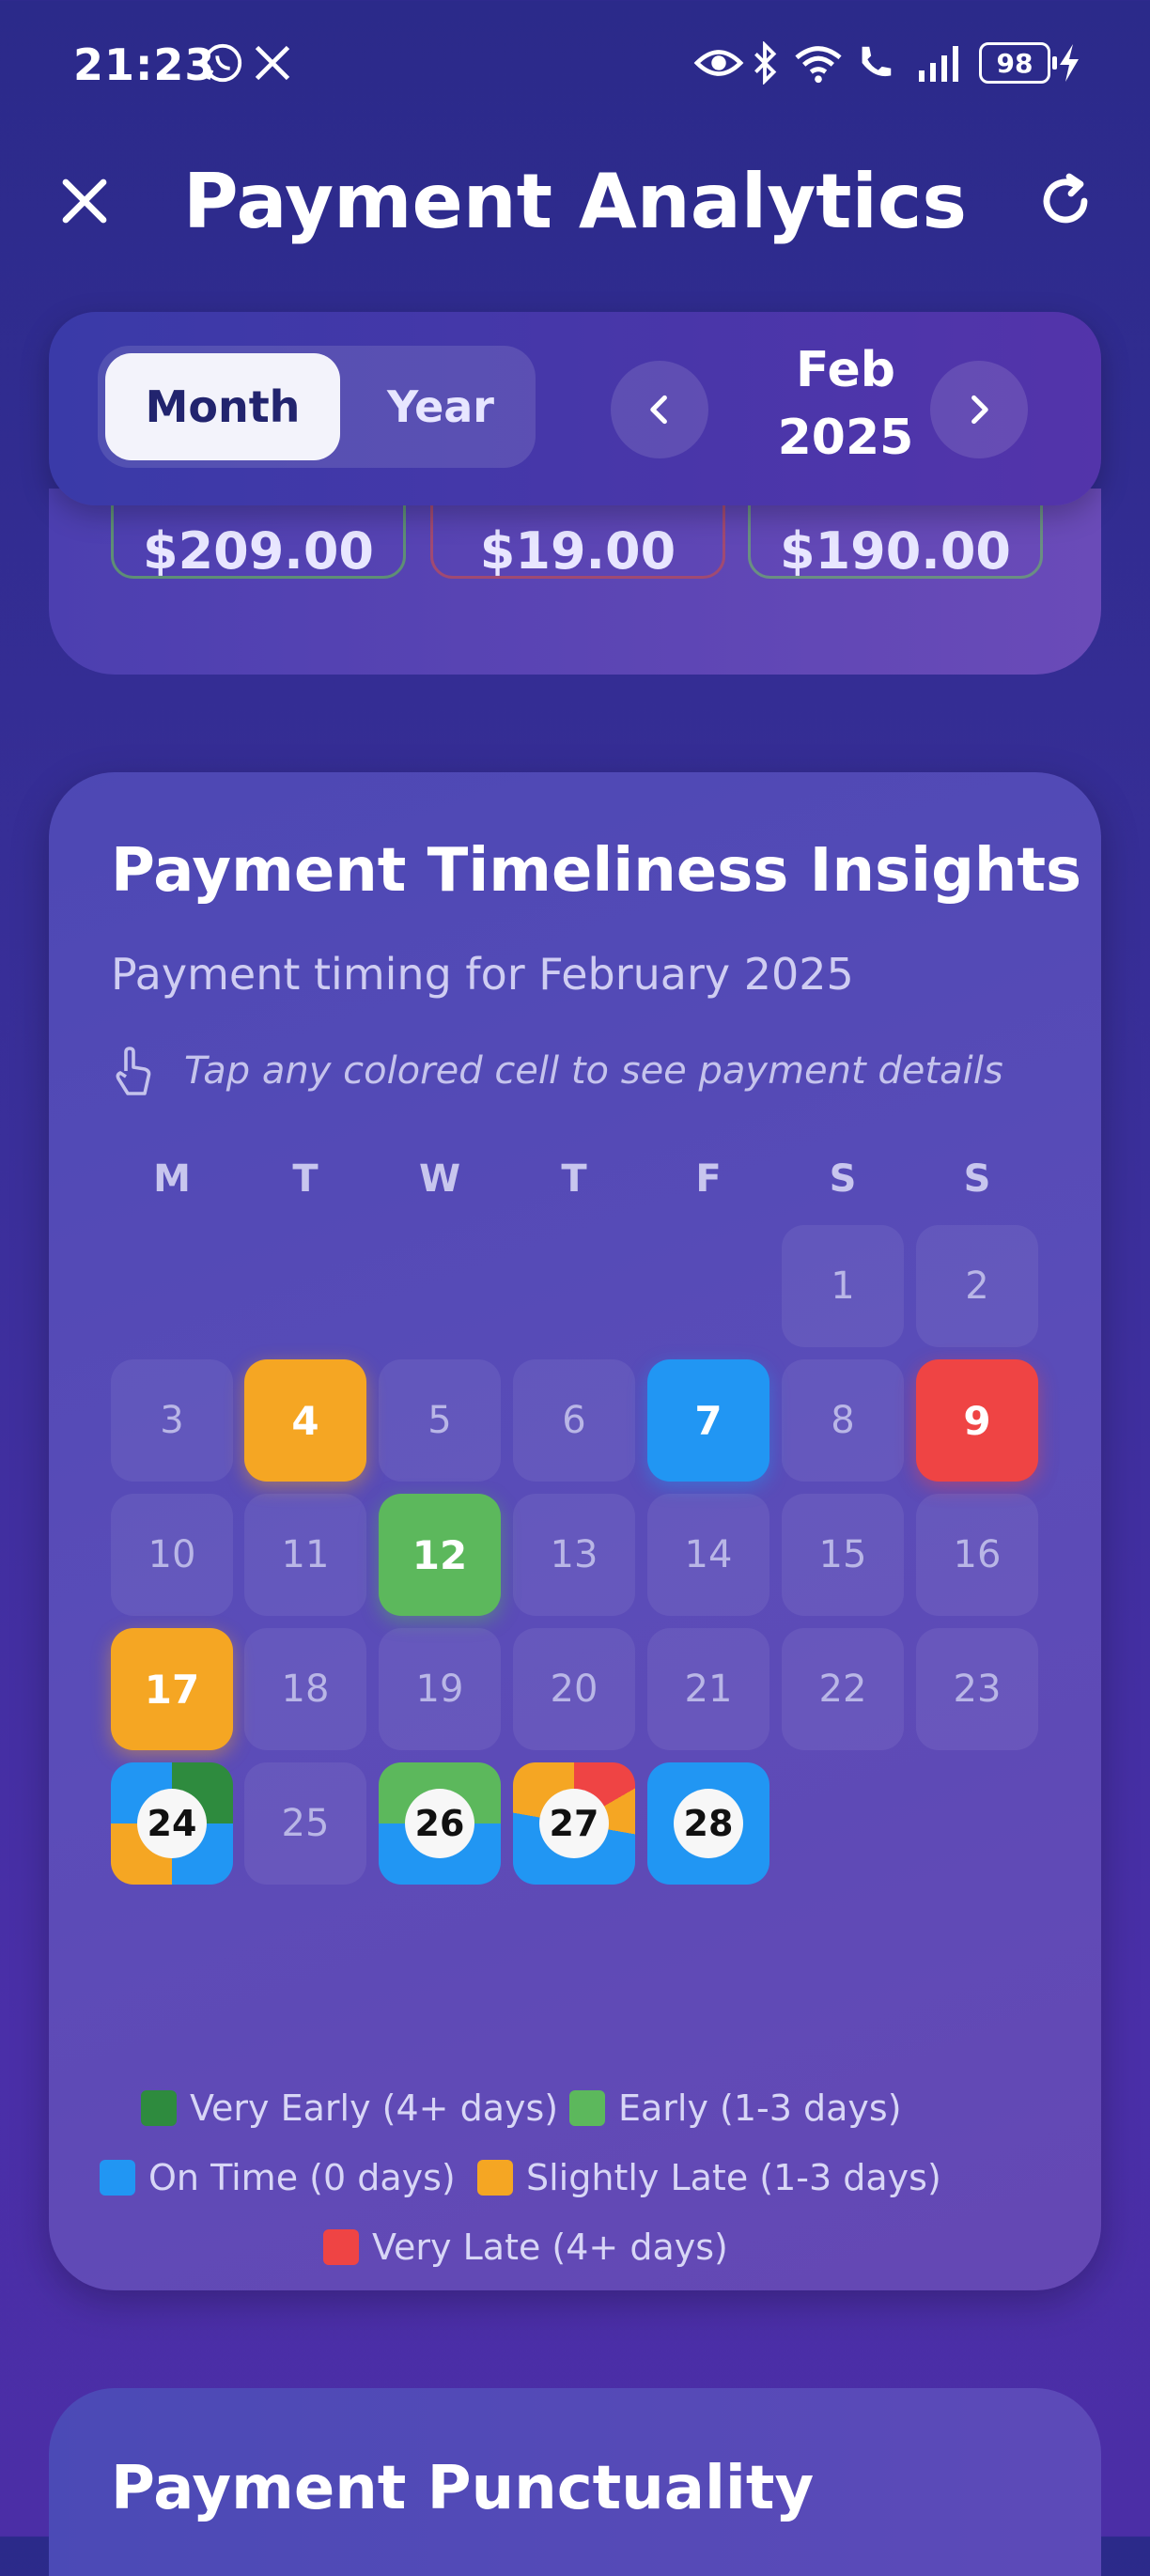 The width and height of the screenshot is (1150, 2576). I want to click on legend-early: Early (1-3 days), so click(735, 2108).